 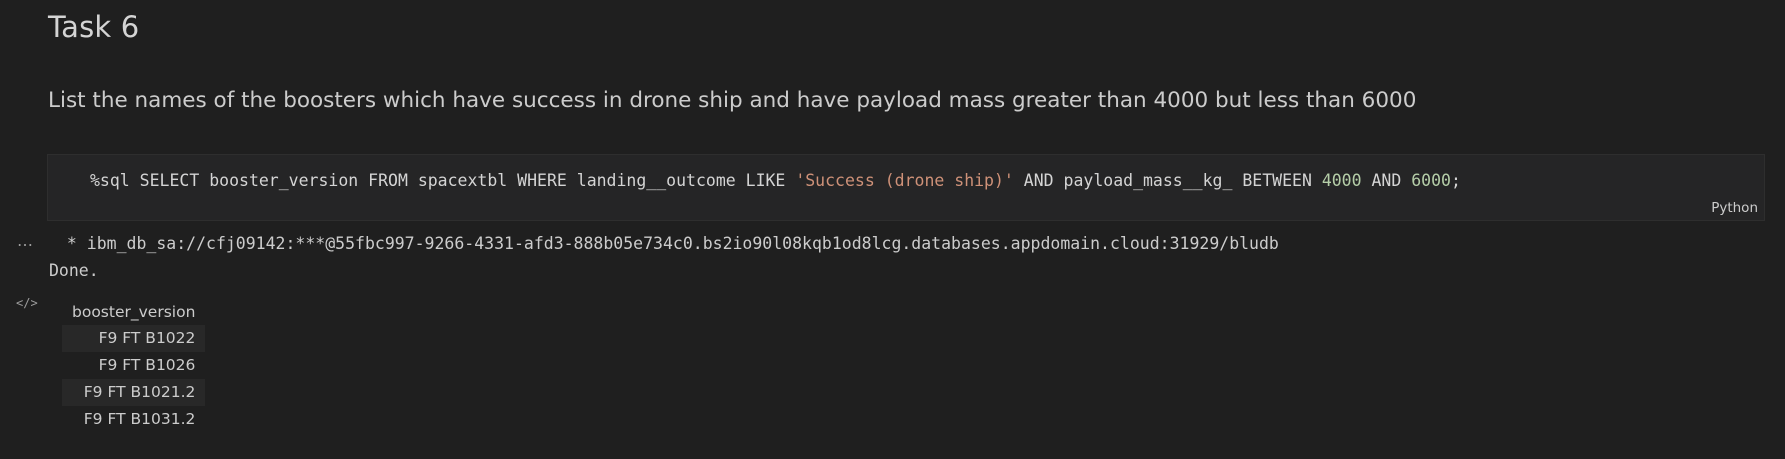 I want to click on markdown-title: Task 6, so click(x=94, y=27).